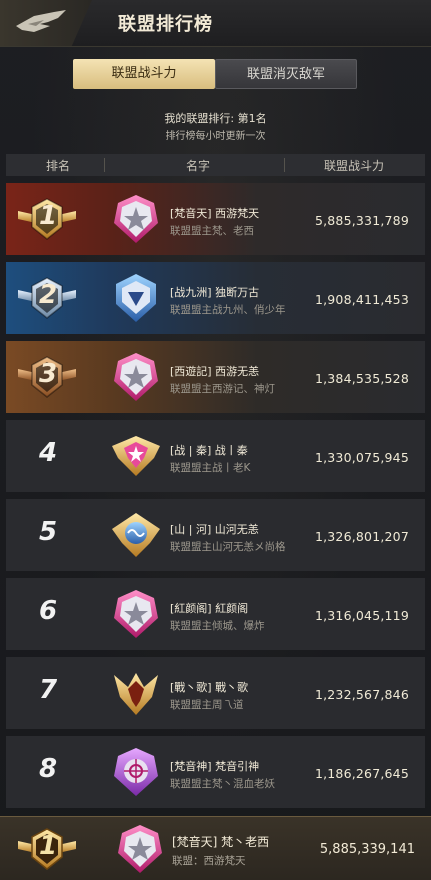 This screenshot has height=880, width=431. I want to click on rank-number: 7, so click(48, 690).